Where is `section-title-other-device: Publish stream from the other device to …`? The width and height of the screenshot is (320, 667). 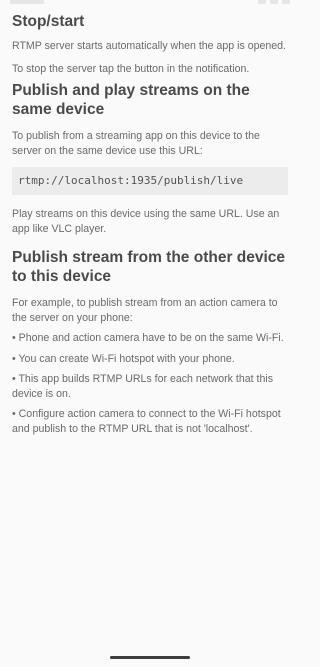 section-title-other-device: Publish stream from the other device to … is located at coordinates (149, 267).